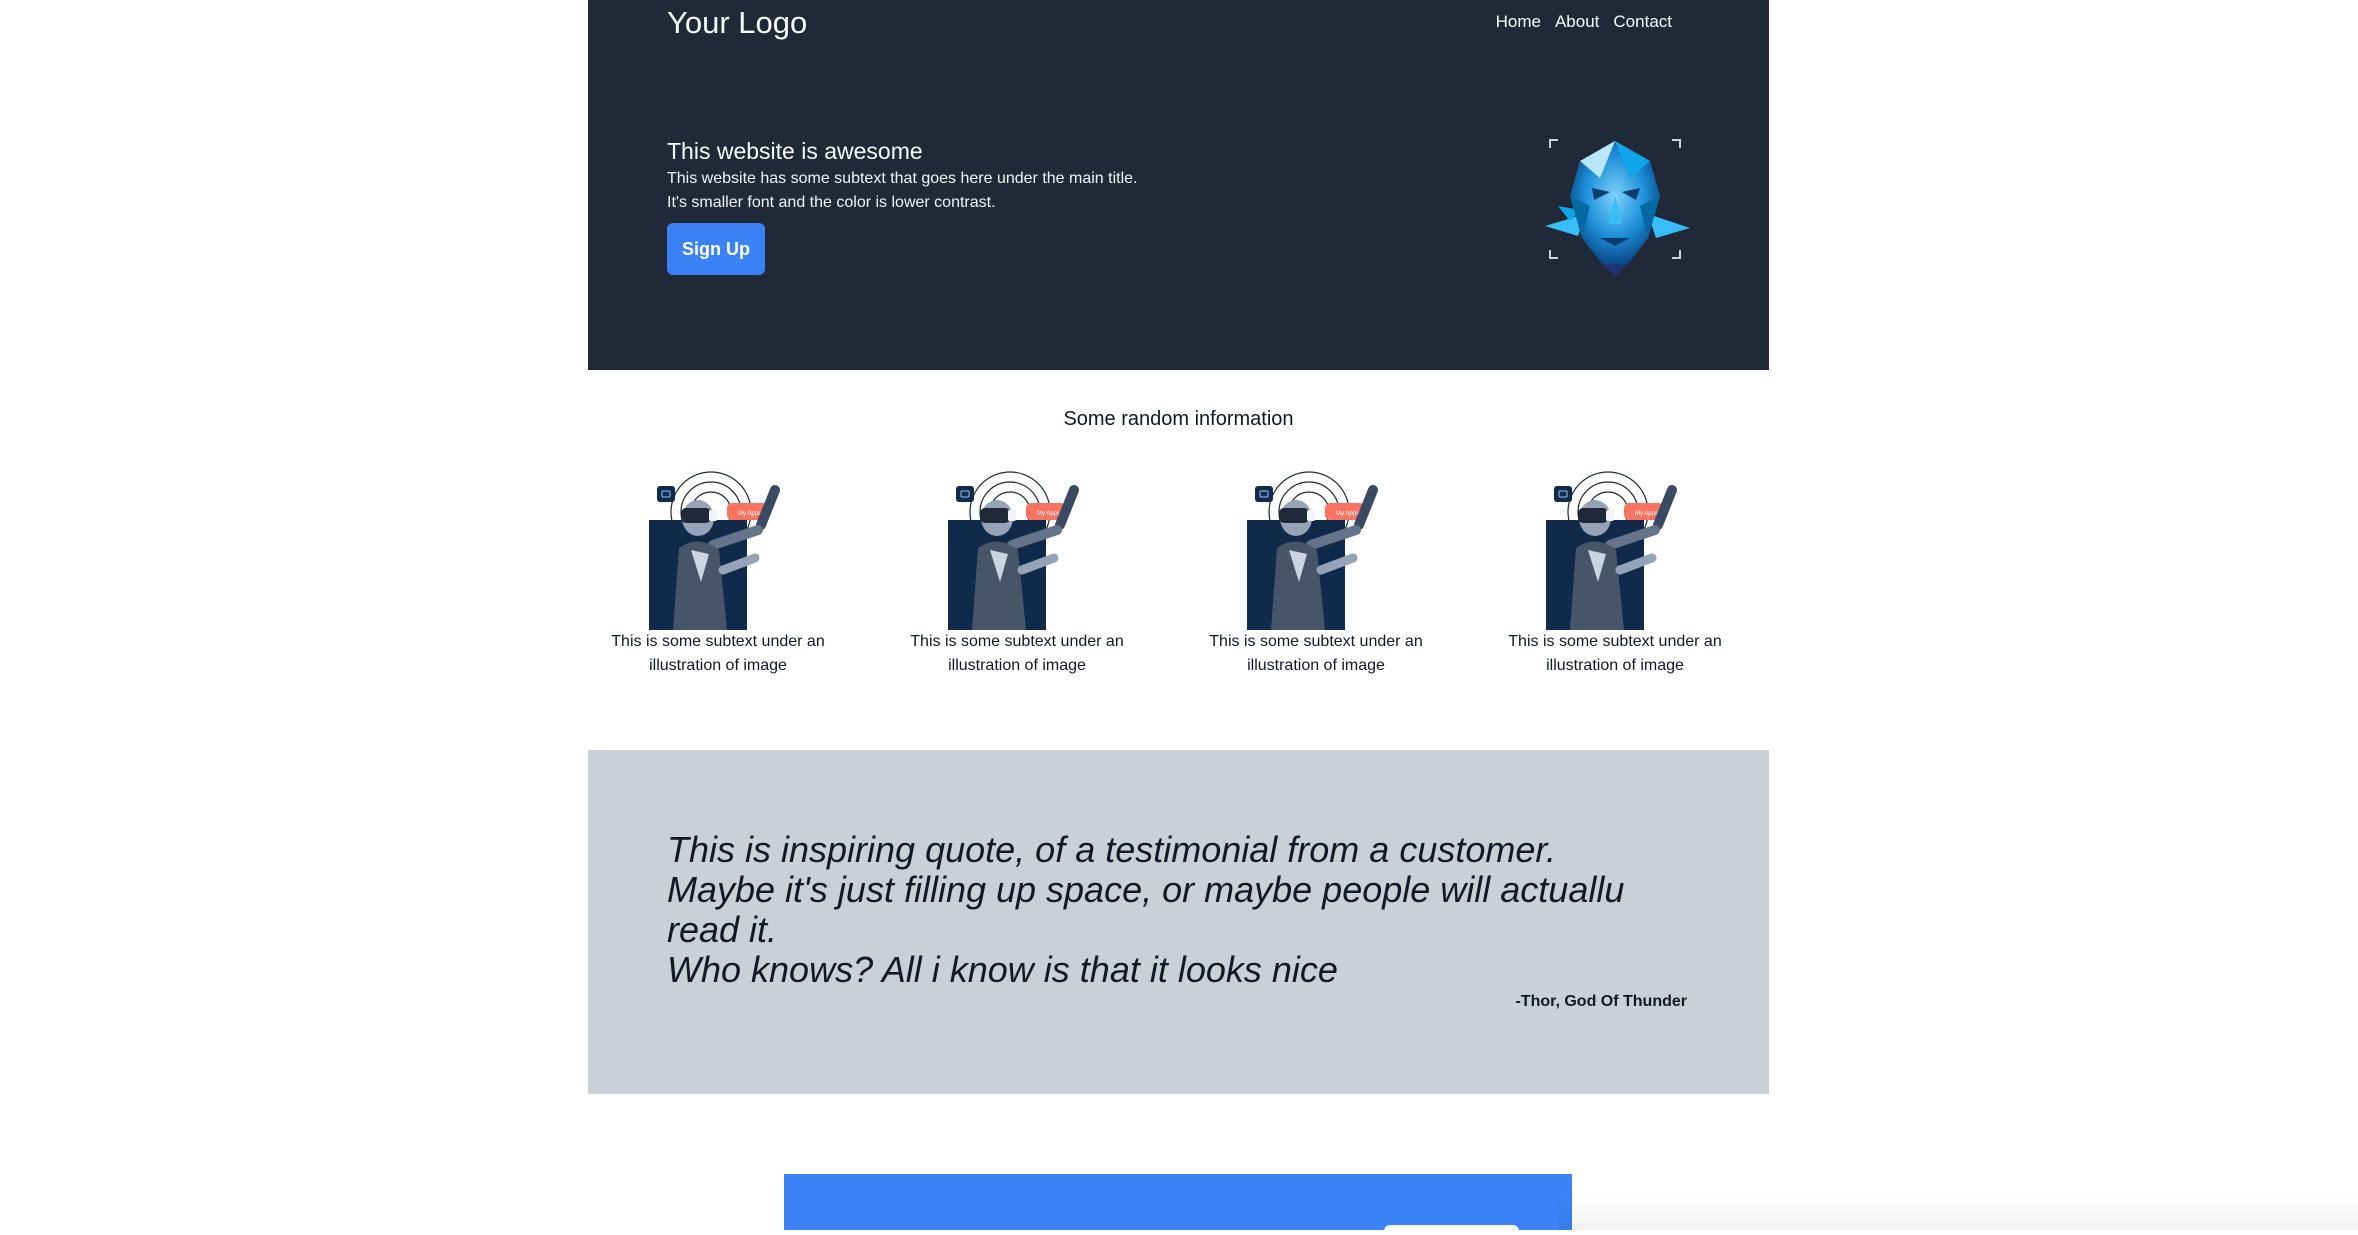 The image size is (2358, 1235). Describe the element at coordinates (795, 151) in the screenshot. I see `hero-title: This website is awesome` at that location.